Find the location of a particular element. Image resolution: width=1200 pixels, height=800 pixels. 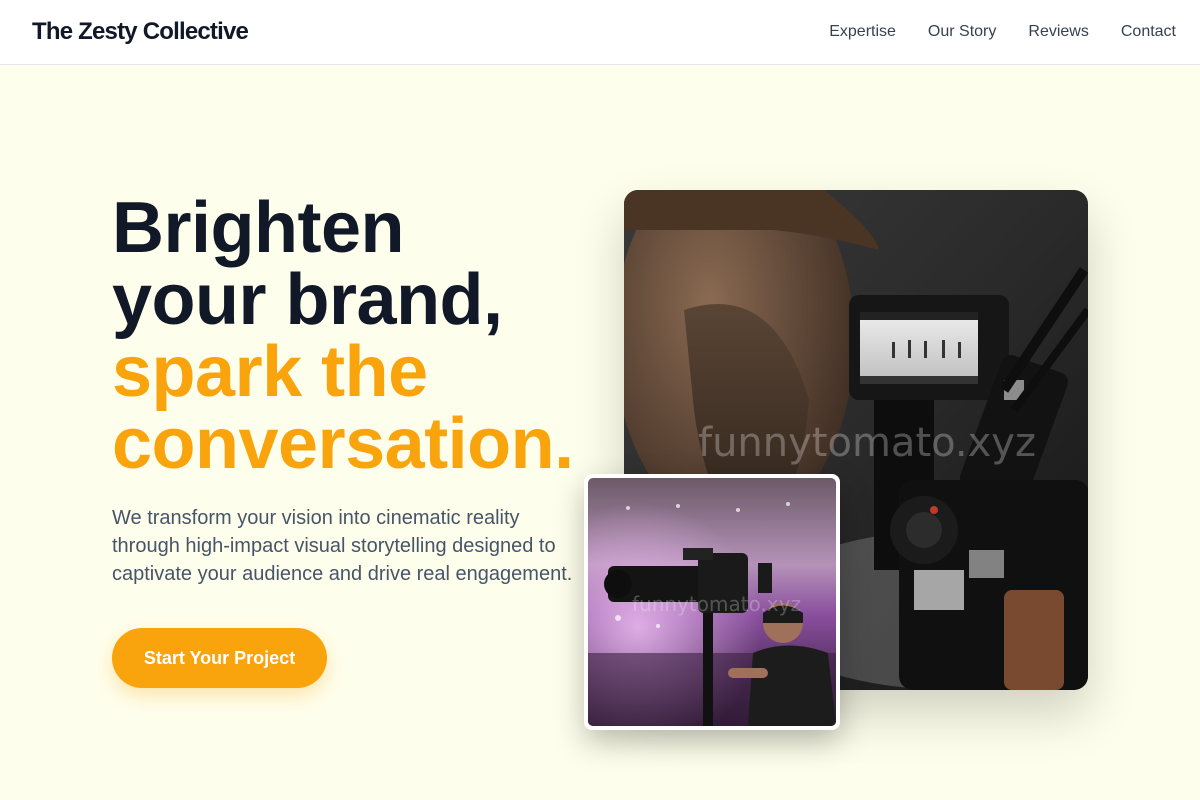

camera-operator-photo: funnytomato.xyz is located at coordinates (712, 602).